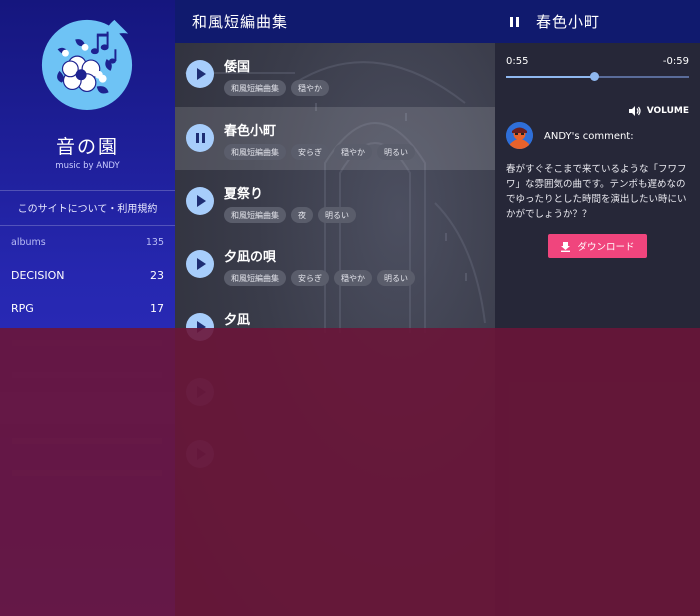 The image size is (700, 616). I want to click on track-item-harukomachi: 春色小町 和風短編曲集 安らぎ 穏やか 明るい, so click(335, 138).